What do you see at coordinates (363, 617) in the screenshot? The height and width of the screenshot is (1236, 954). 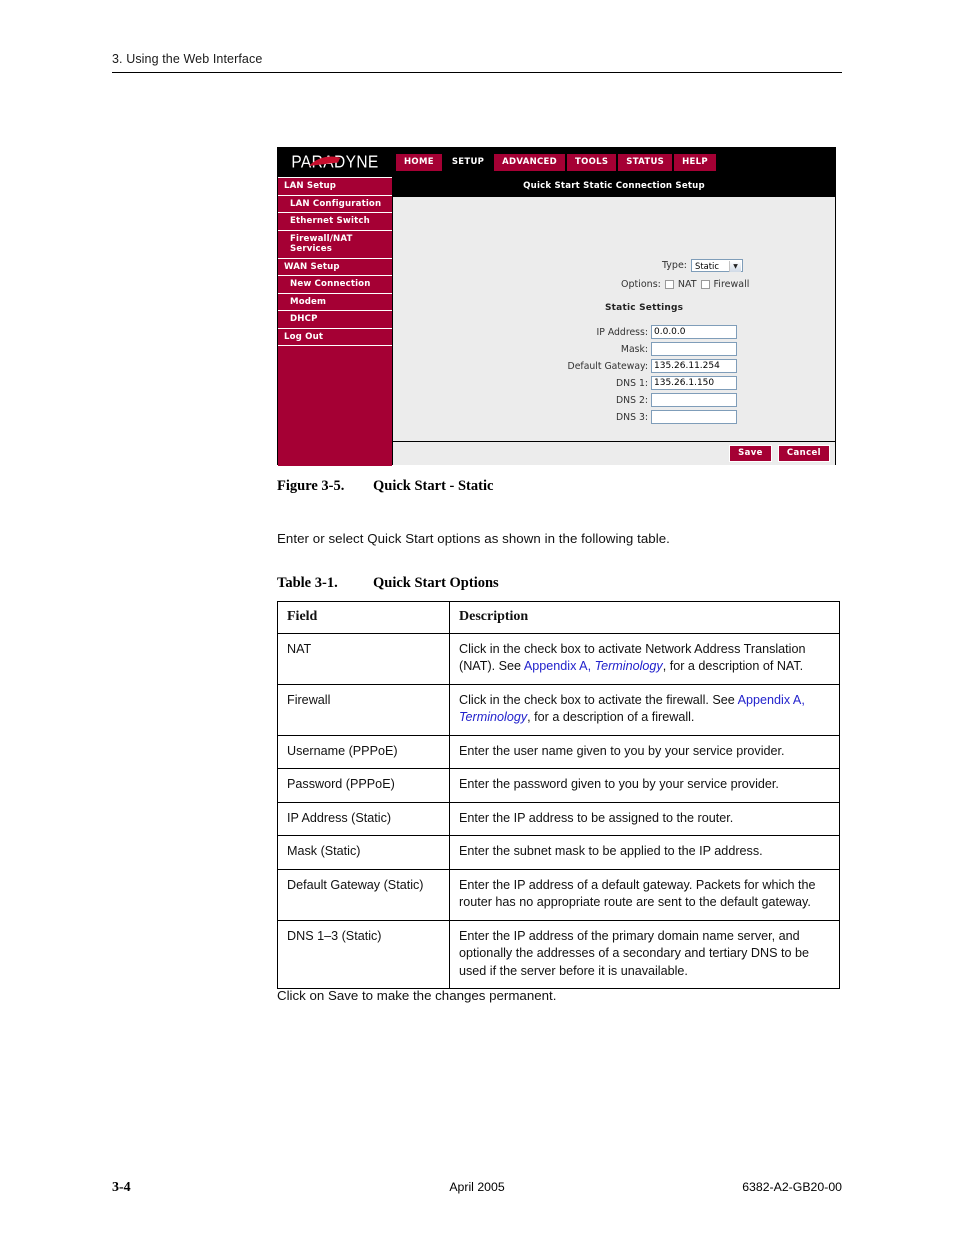 I see `column-header-field: Field` at bounding box center [363, 617].